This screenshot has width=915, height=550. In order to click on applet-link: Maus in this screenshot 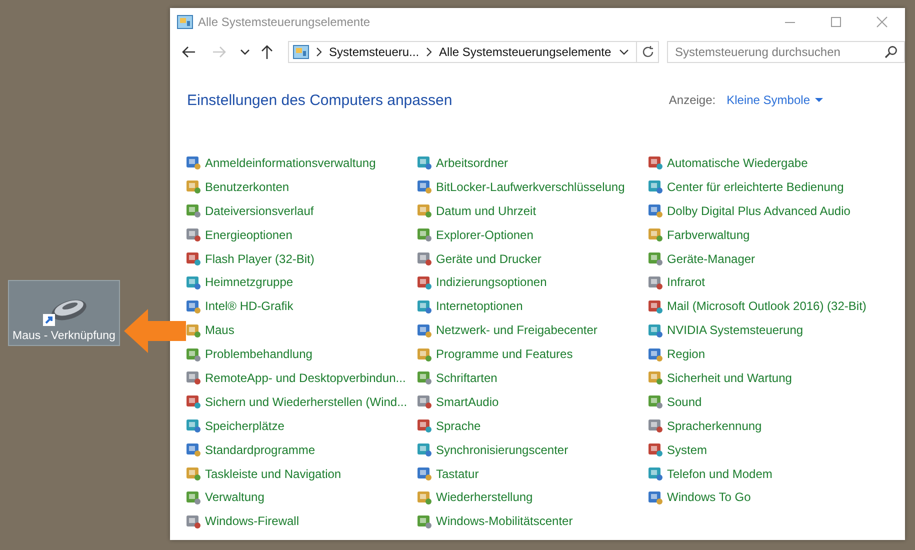, I will do `click(219, 330)`.